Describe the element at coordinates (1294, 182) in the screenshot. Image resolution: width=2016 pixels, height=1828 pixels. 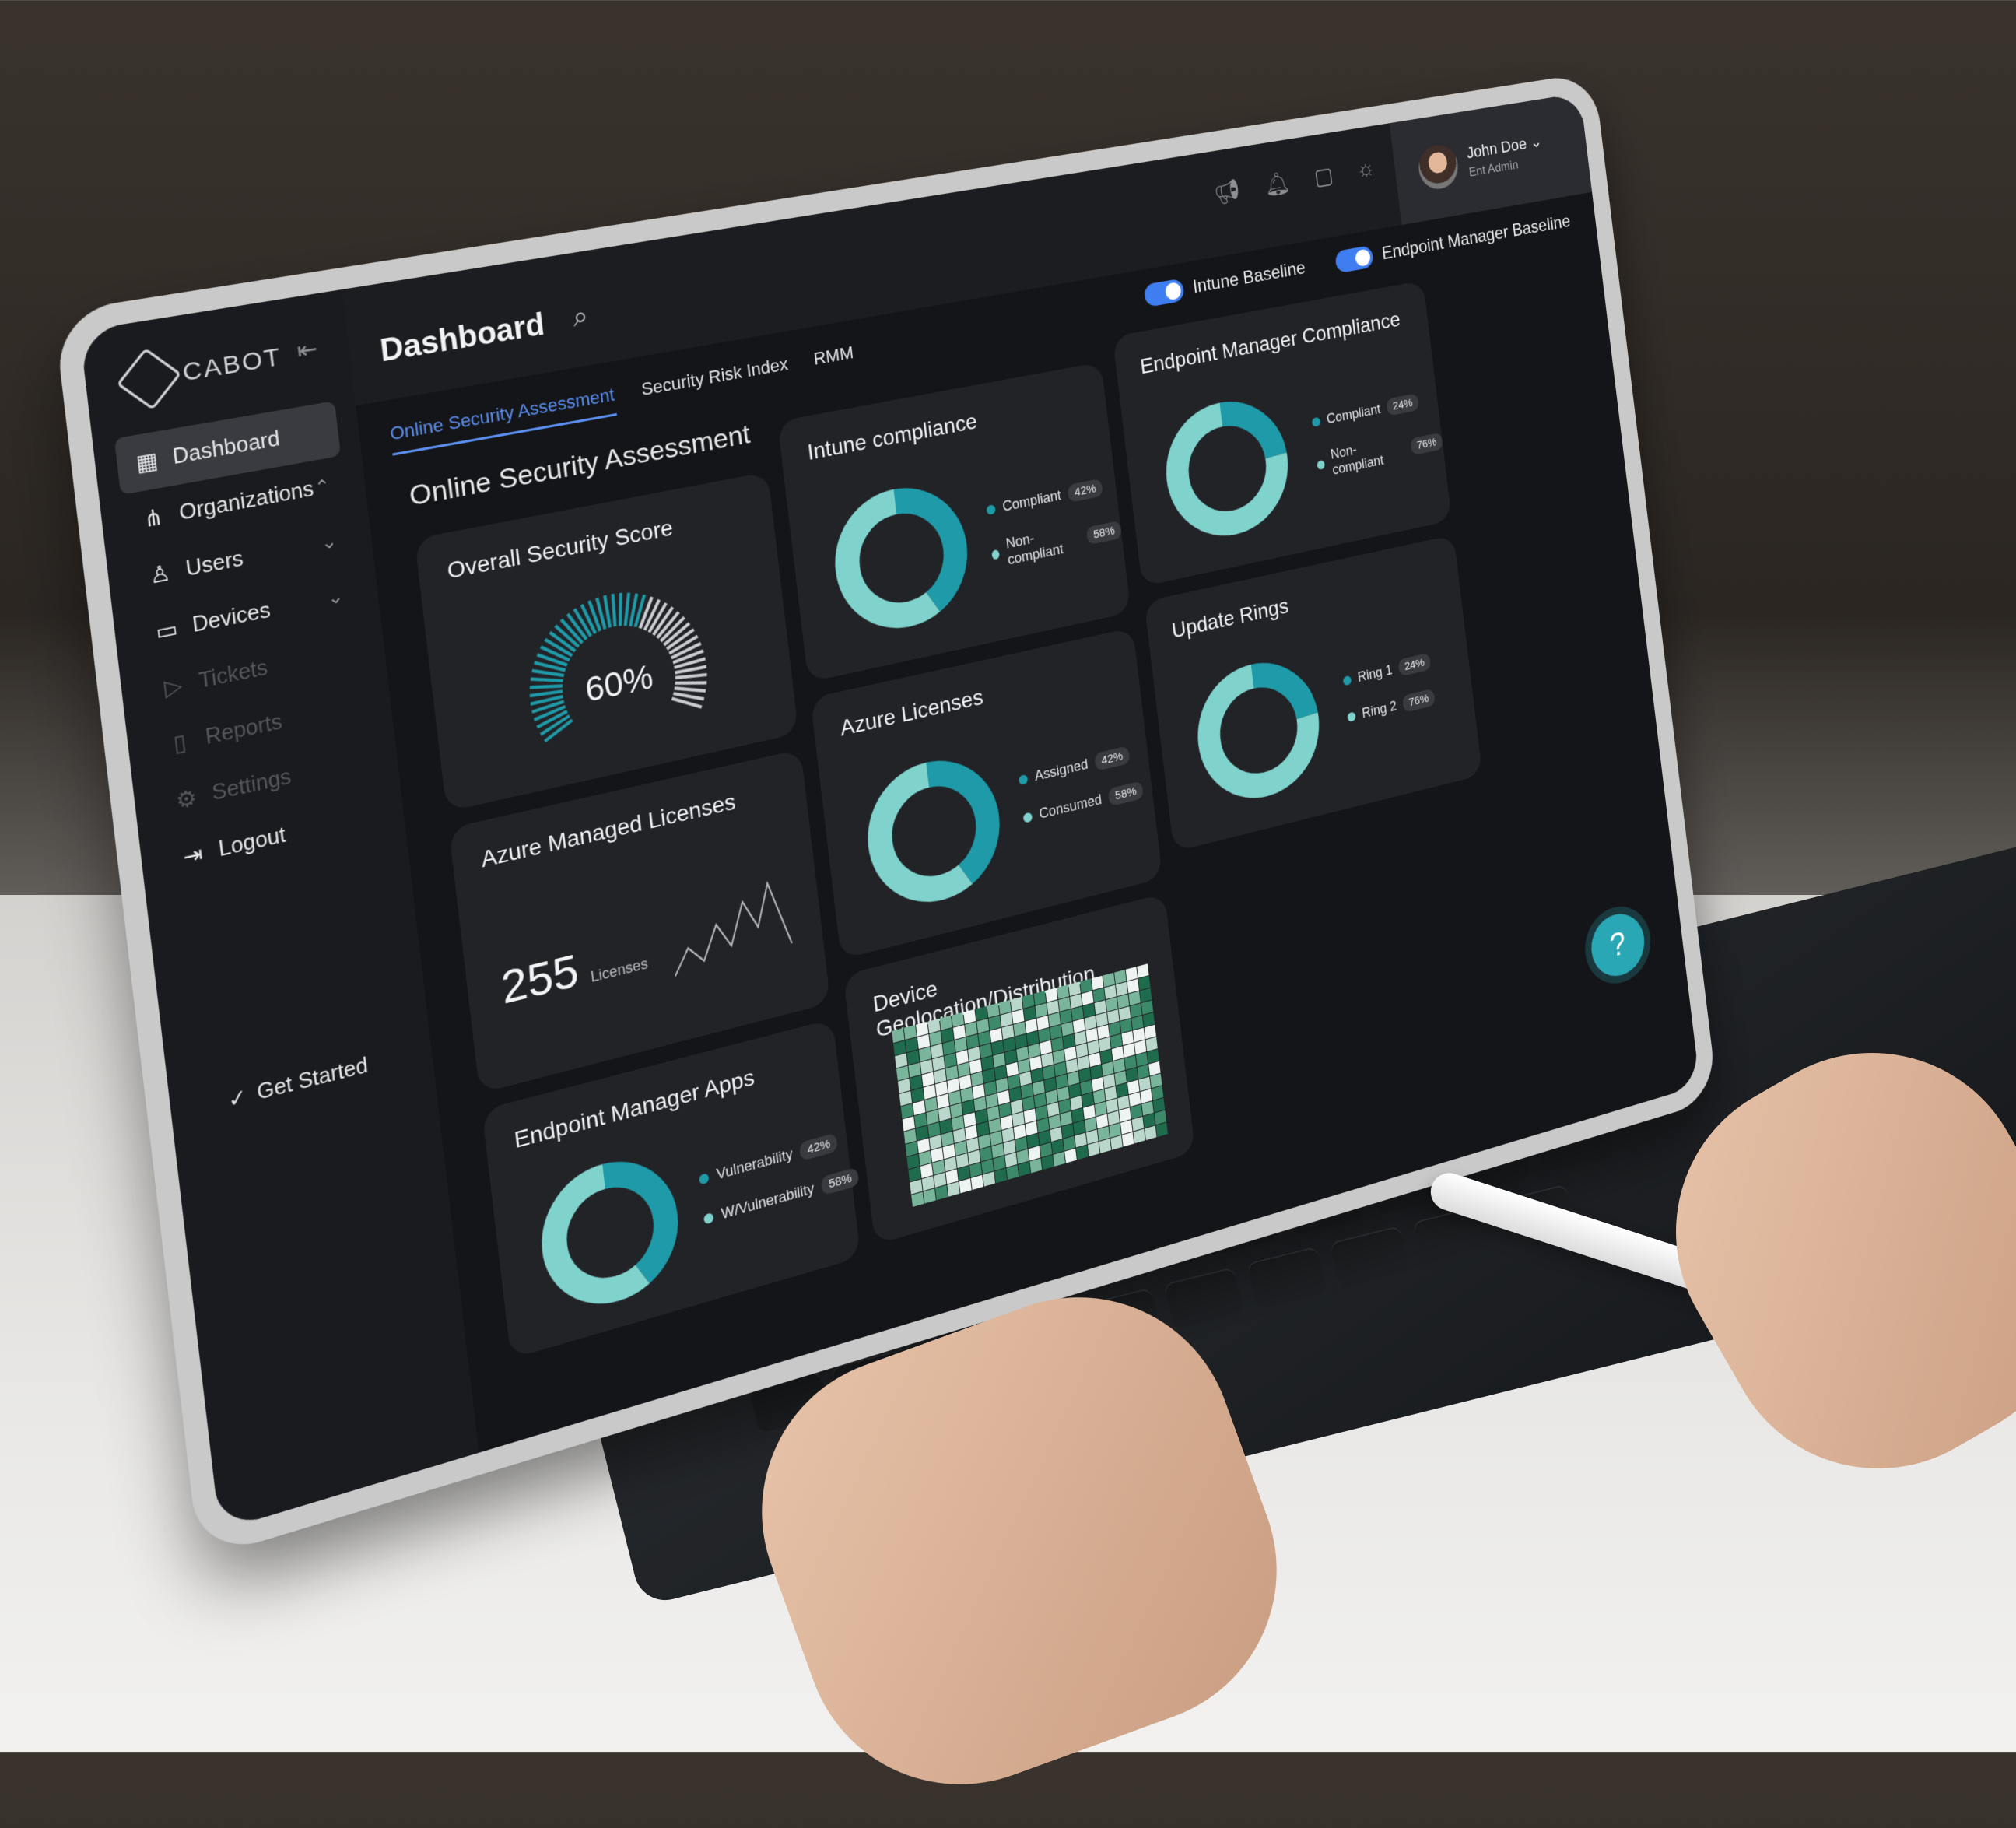
I see `top-icons: 📢︎ 🔔︎ ▢ ☼` at that location.